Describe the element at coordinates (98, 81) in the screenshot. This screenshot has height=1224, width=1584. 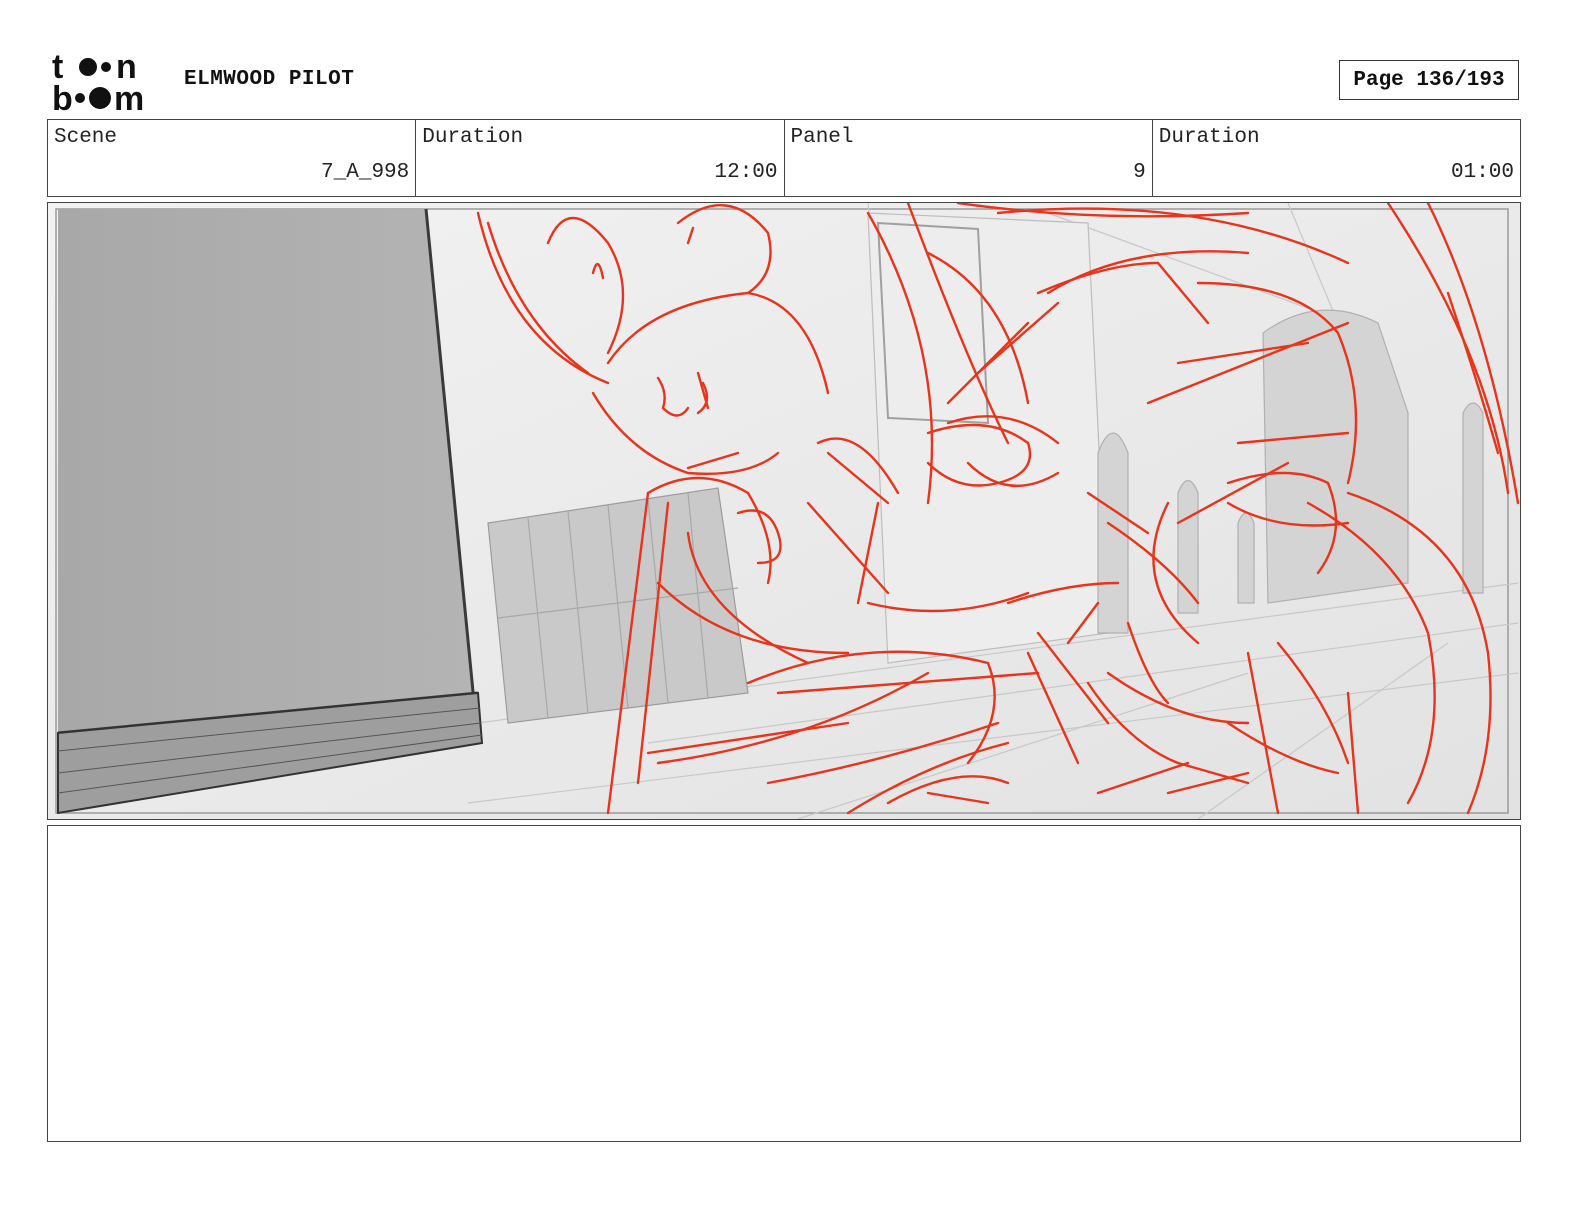
I see `toon-boom-logo: t n b m` at that location.